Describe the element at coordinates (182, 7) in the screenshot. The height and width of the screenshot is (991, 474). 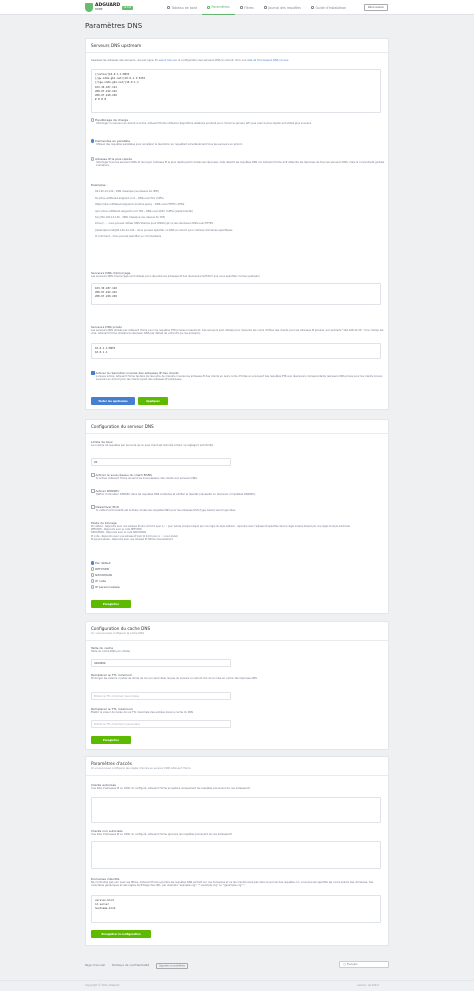
I see `nav-dashboard: Tableau de bord` at that location.